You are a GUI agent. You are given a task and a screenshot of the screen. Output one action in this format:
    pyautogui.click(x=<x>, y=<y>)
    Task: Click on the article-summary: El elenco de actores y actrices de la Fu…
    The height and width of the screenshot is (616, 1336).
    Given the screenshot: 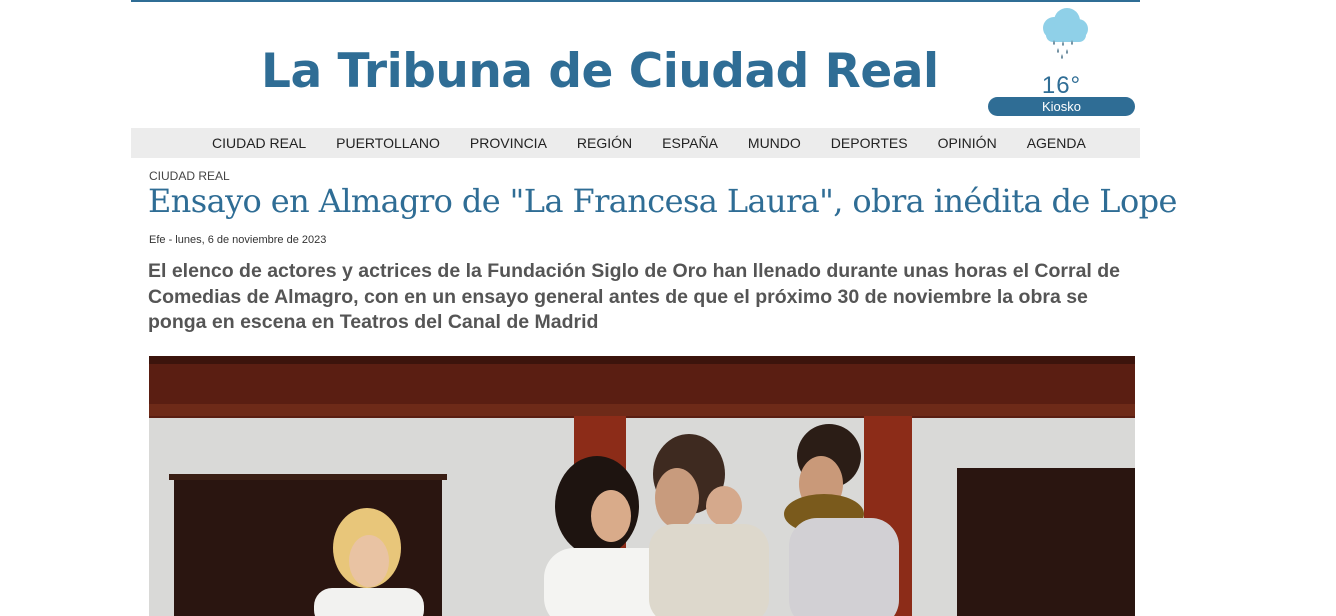 What is the action you would take?
    pyautogui.click(x=634, y=296)
    